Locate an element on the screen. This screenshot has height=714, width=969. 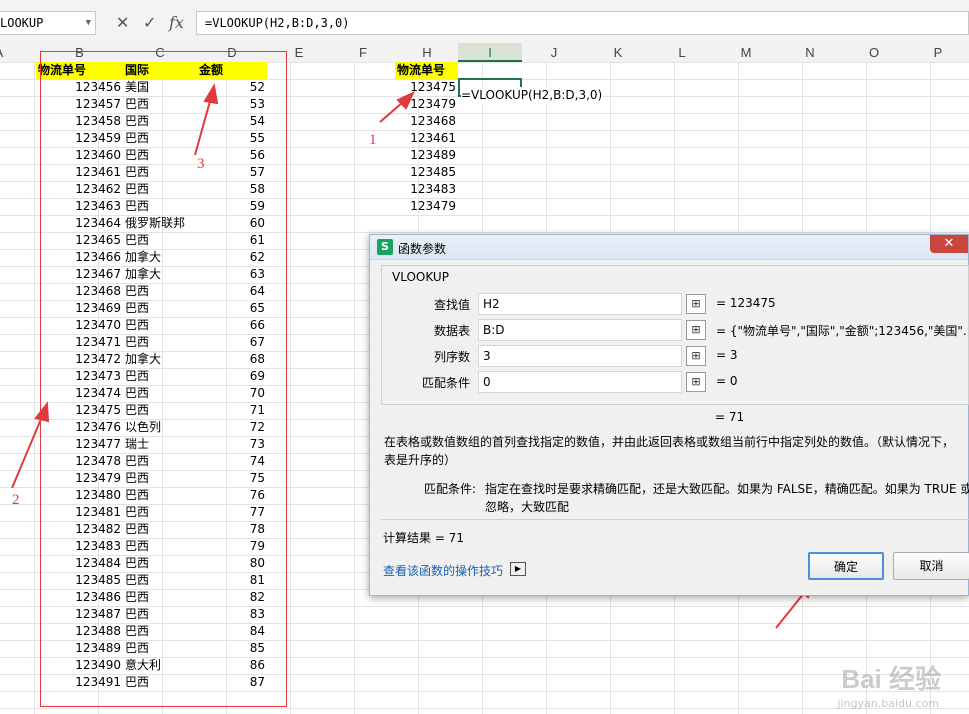
param-result: = 0 is located at coordinates (727, 381).